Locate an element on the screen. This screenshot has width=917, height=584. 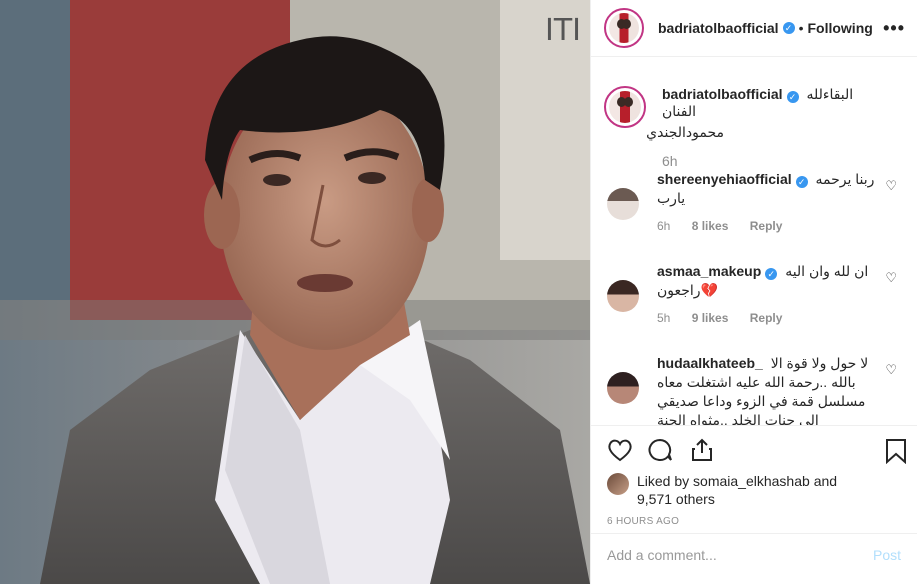
liked-and: and is located at coordinates (825, 481).